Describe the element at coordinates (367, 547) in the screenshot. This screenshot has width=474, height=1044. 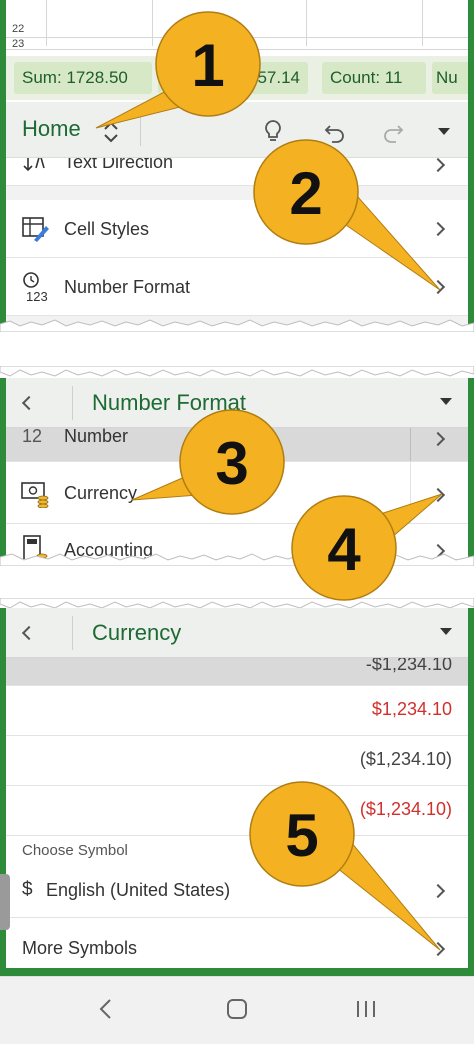
I see `callout-4: 4` at that location.